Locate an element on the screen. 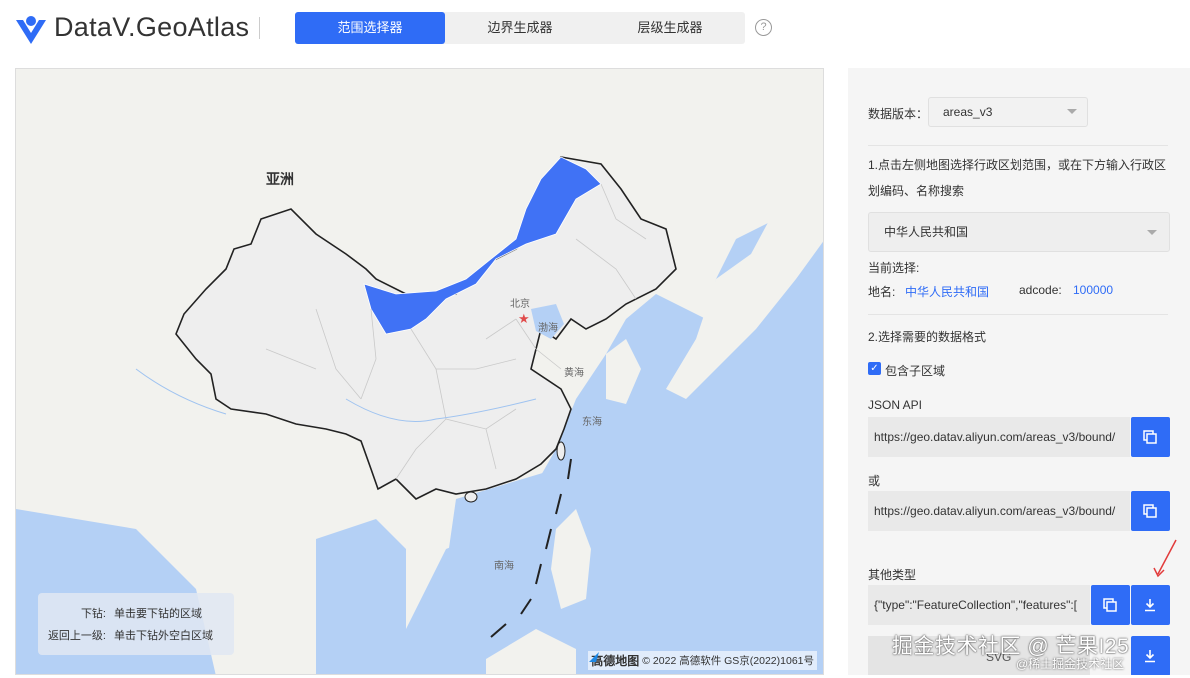 This screenshot has width=1190, height=678. step1-instructions: 1.点击左侧地图选择行政区划范围，或在下方输入行政区划编码、名称搜索 is located at coordinates (1017, 178).